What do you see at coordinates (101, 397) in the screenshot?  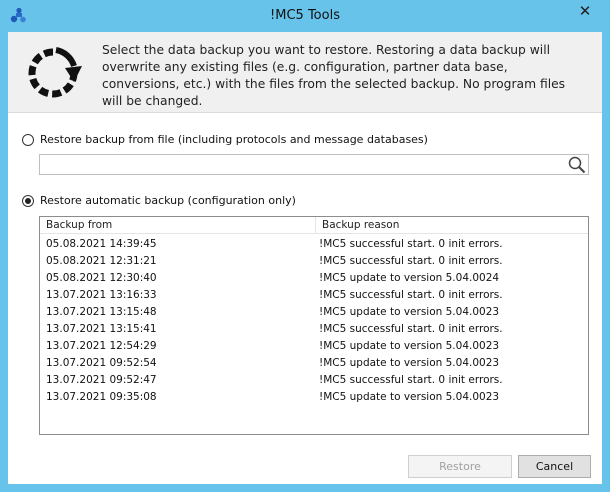 I see `backup-date-cell: 13.07.2021 09:35:08` at bounding box center [101, 397].